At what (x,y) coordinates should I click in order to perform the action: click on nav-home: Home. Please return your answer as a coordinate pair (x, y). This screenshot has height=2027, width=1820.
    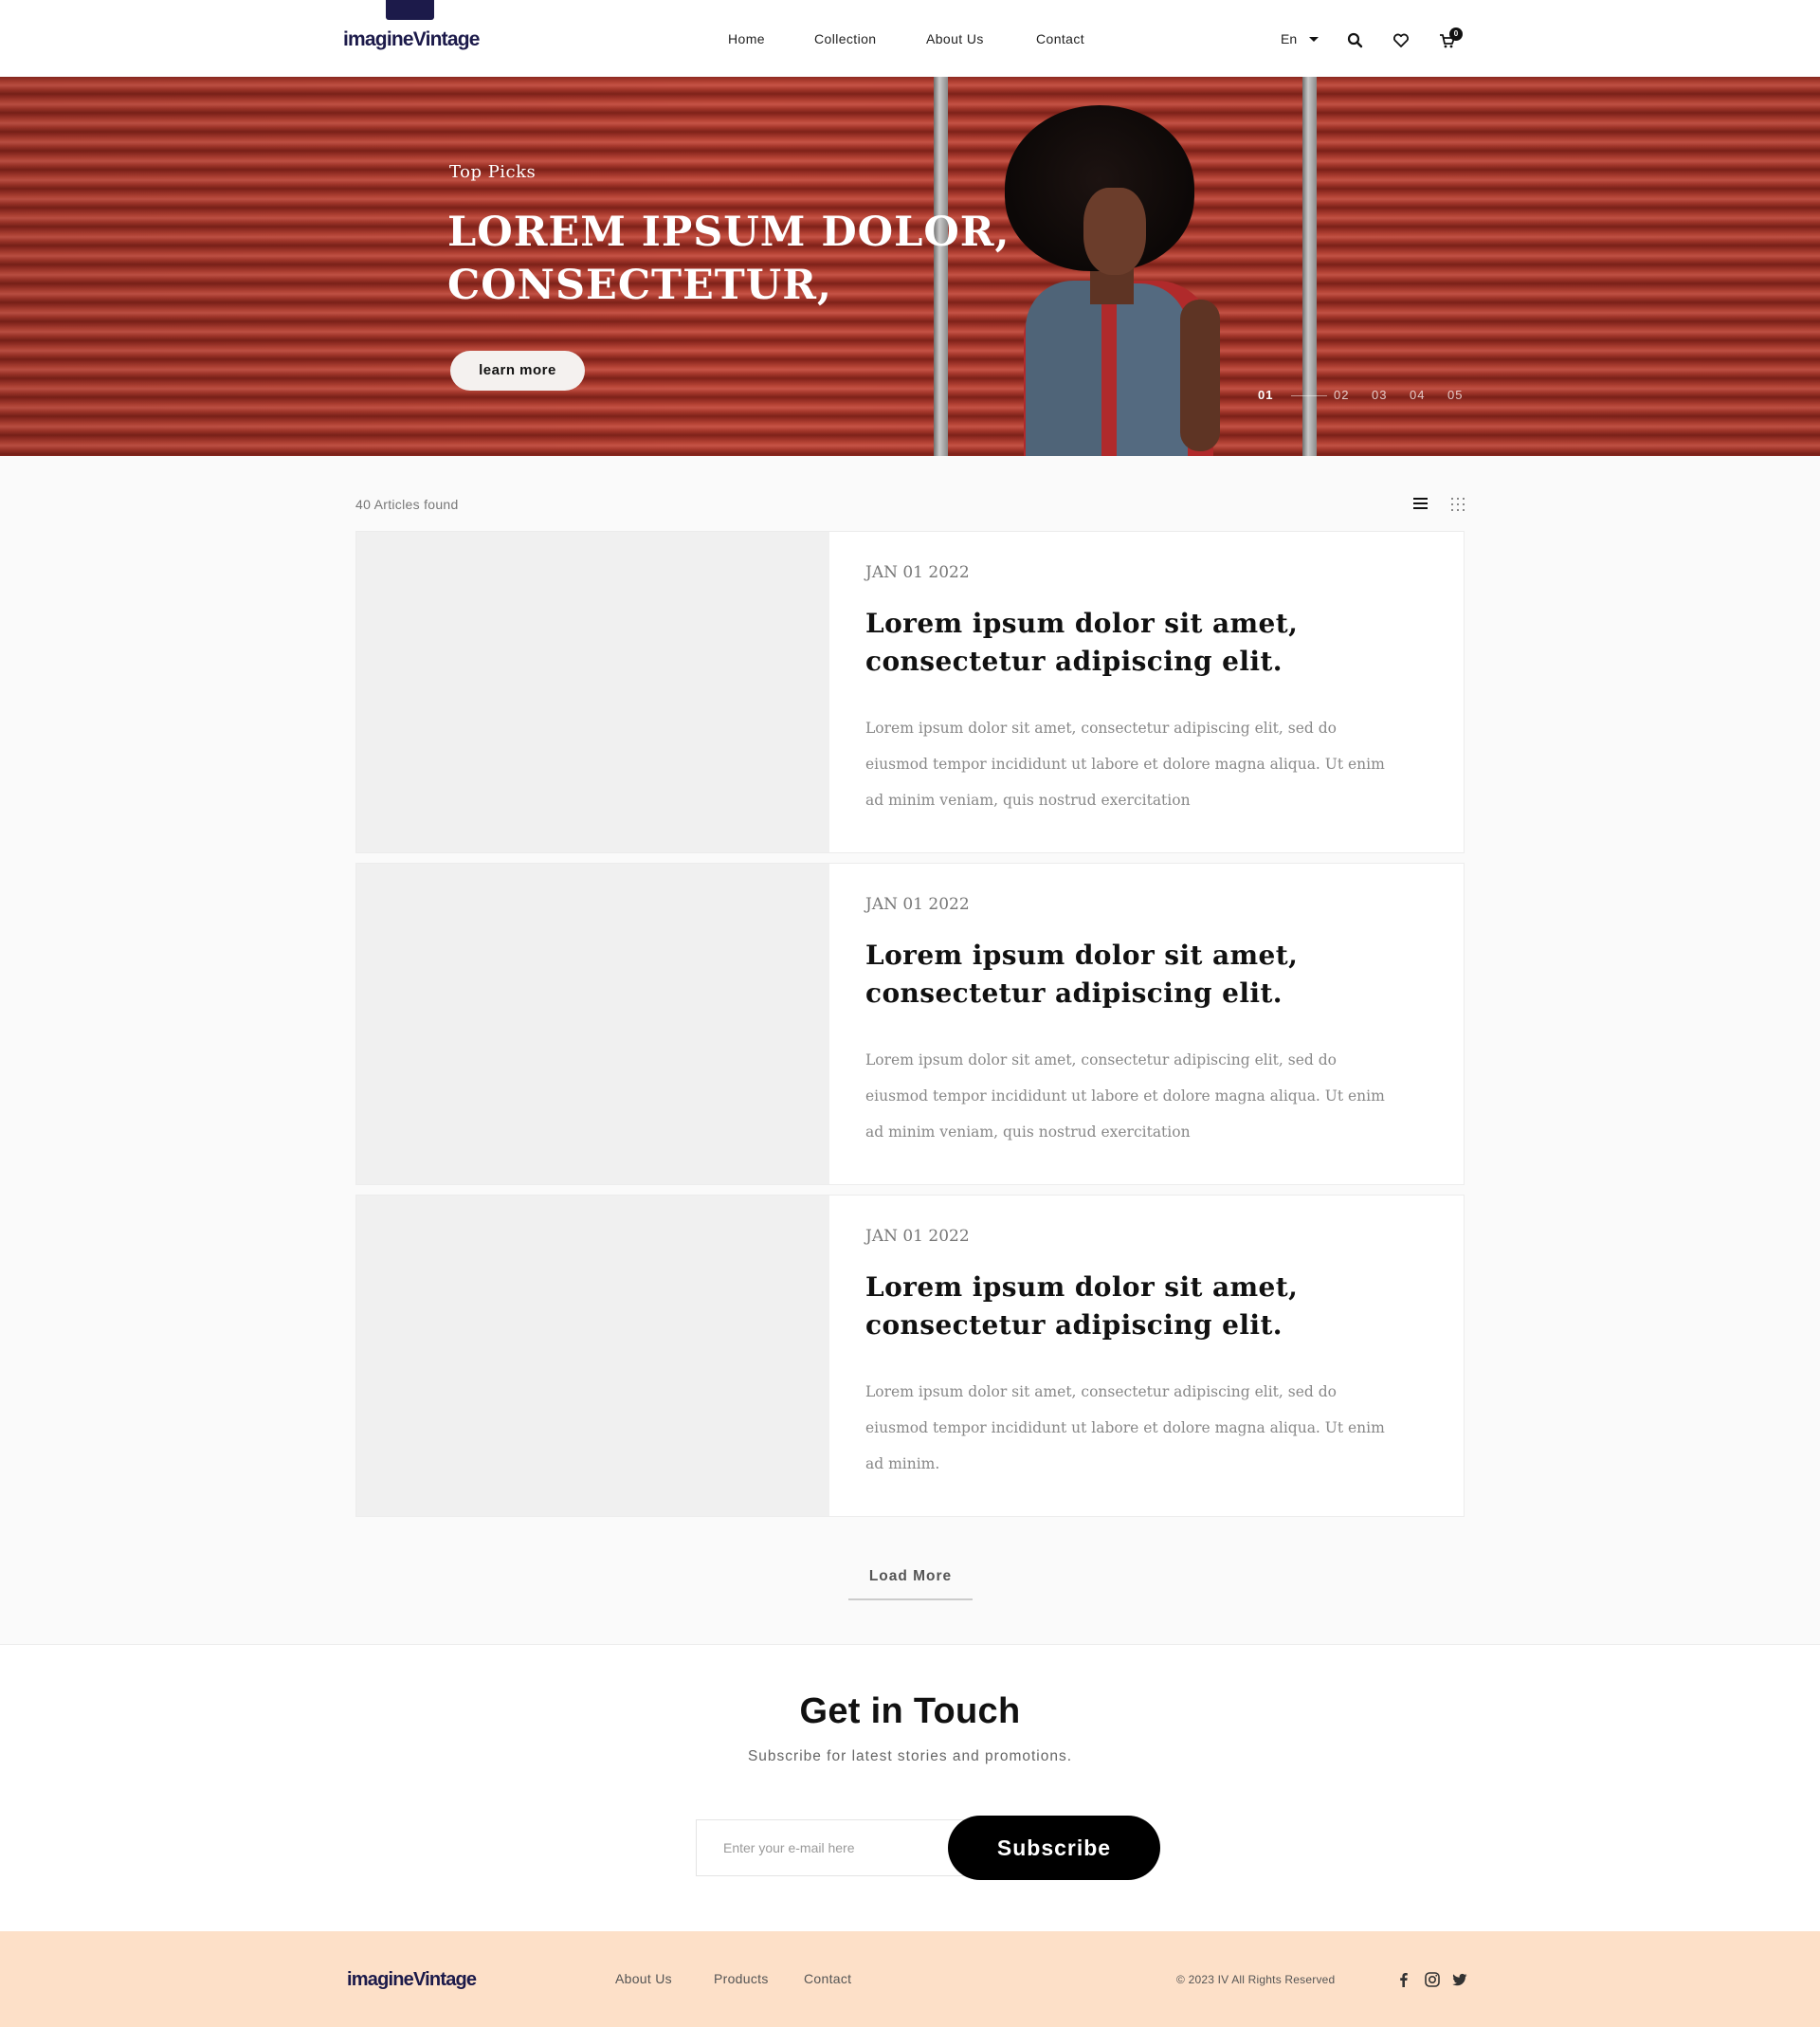
    Looking at the image, I should click on (746, 38).